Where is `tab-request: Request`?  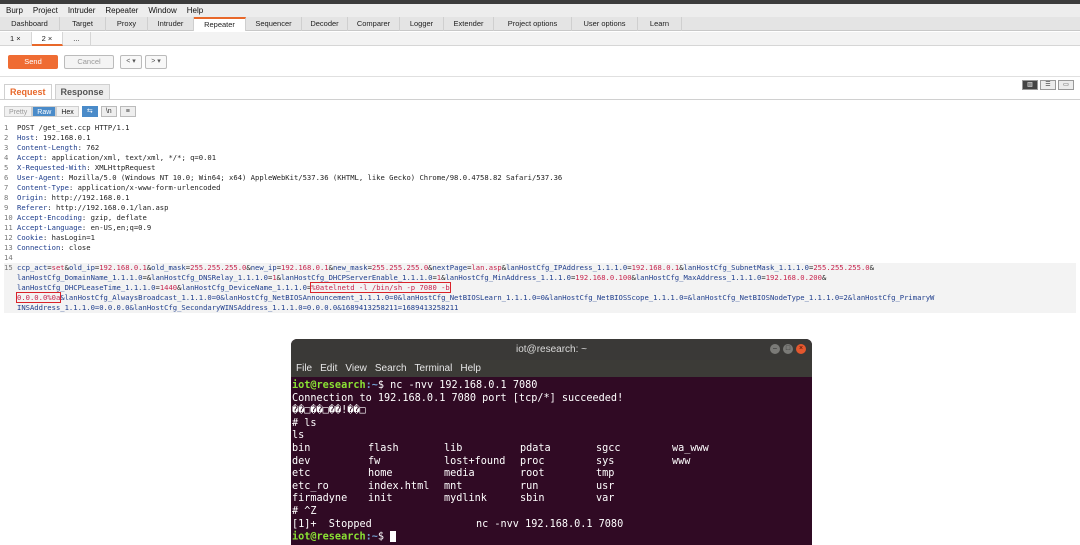 tab-request: Request is located at coordinates (28, 91).